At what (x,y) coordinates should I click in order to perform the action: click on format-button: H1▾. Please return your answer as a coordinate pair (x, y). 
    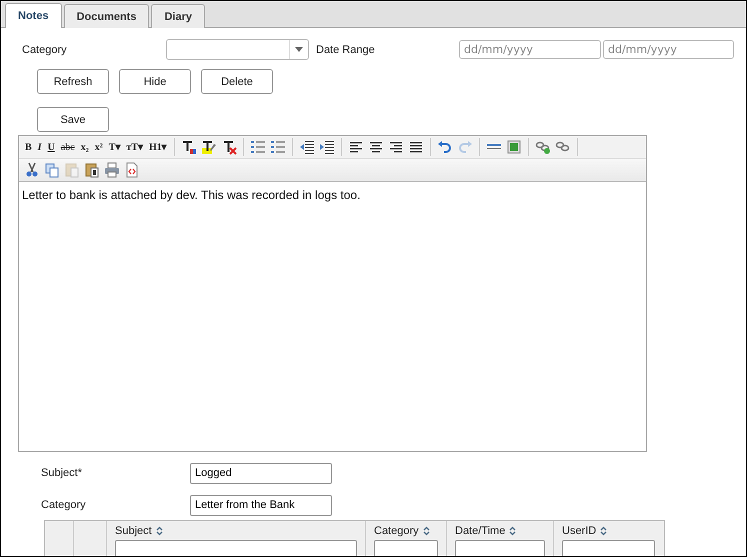
    Looking at the image, I should click on (158, 147).